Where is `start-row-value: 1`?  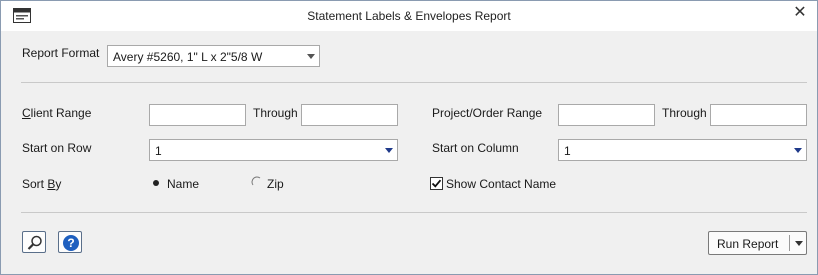
start-row-value: 1 is located at coordinates (158, 151).